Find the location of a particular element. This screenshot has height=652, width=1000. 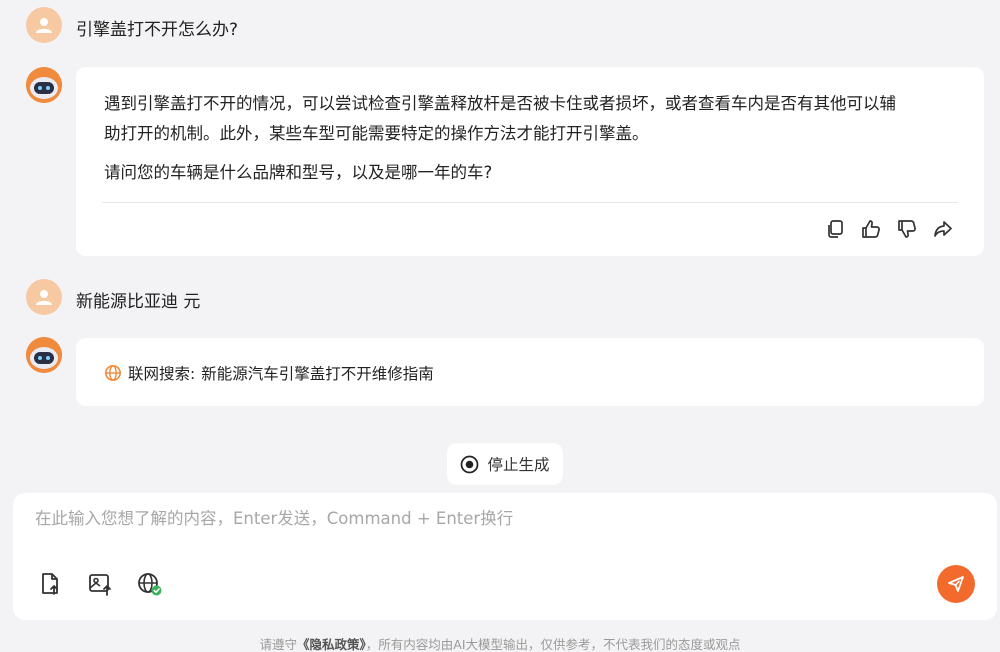

send-button is located at coordinates (956, 584).